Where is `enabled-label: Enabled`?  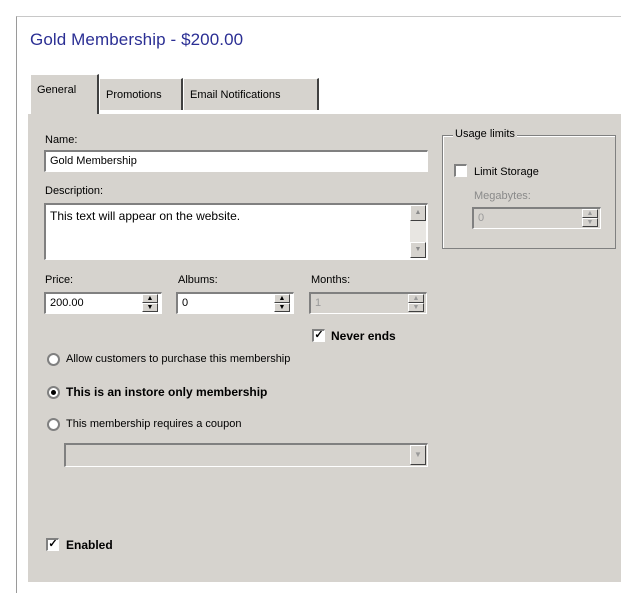
enabled-label: Enabled is located at coordinates (89, 545).